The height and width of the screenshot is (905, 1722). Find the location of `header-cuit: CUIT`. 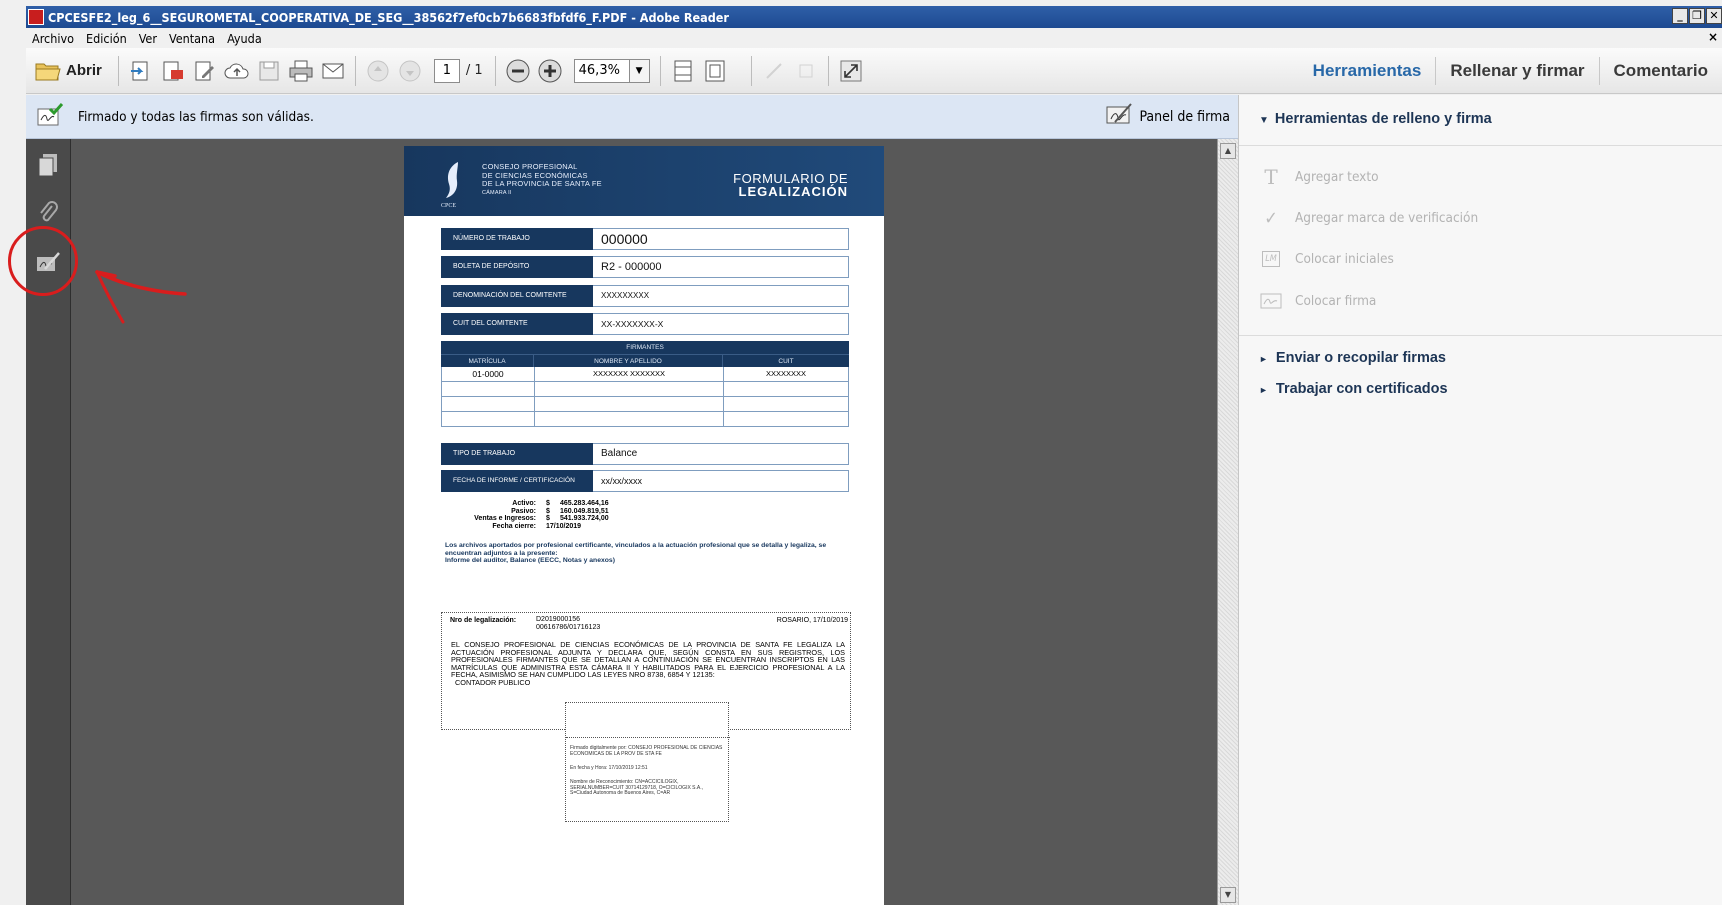

header-cuit: CUIT is located at coordinates (786, 361).